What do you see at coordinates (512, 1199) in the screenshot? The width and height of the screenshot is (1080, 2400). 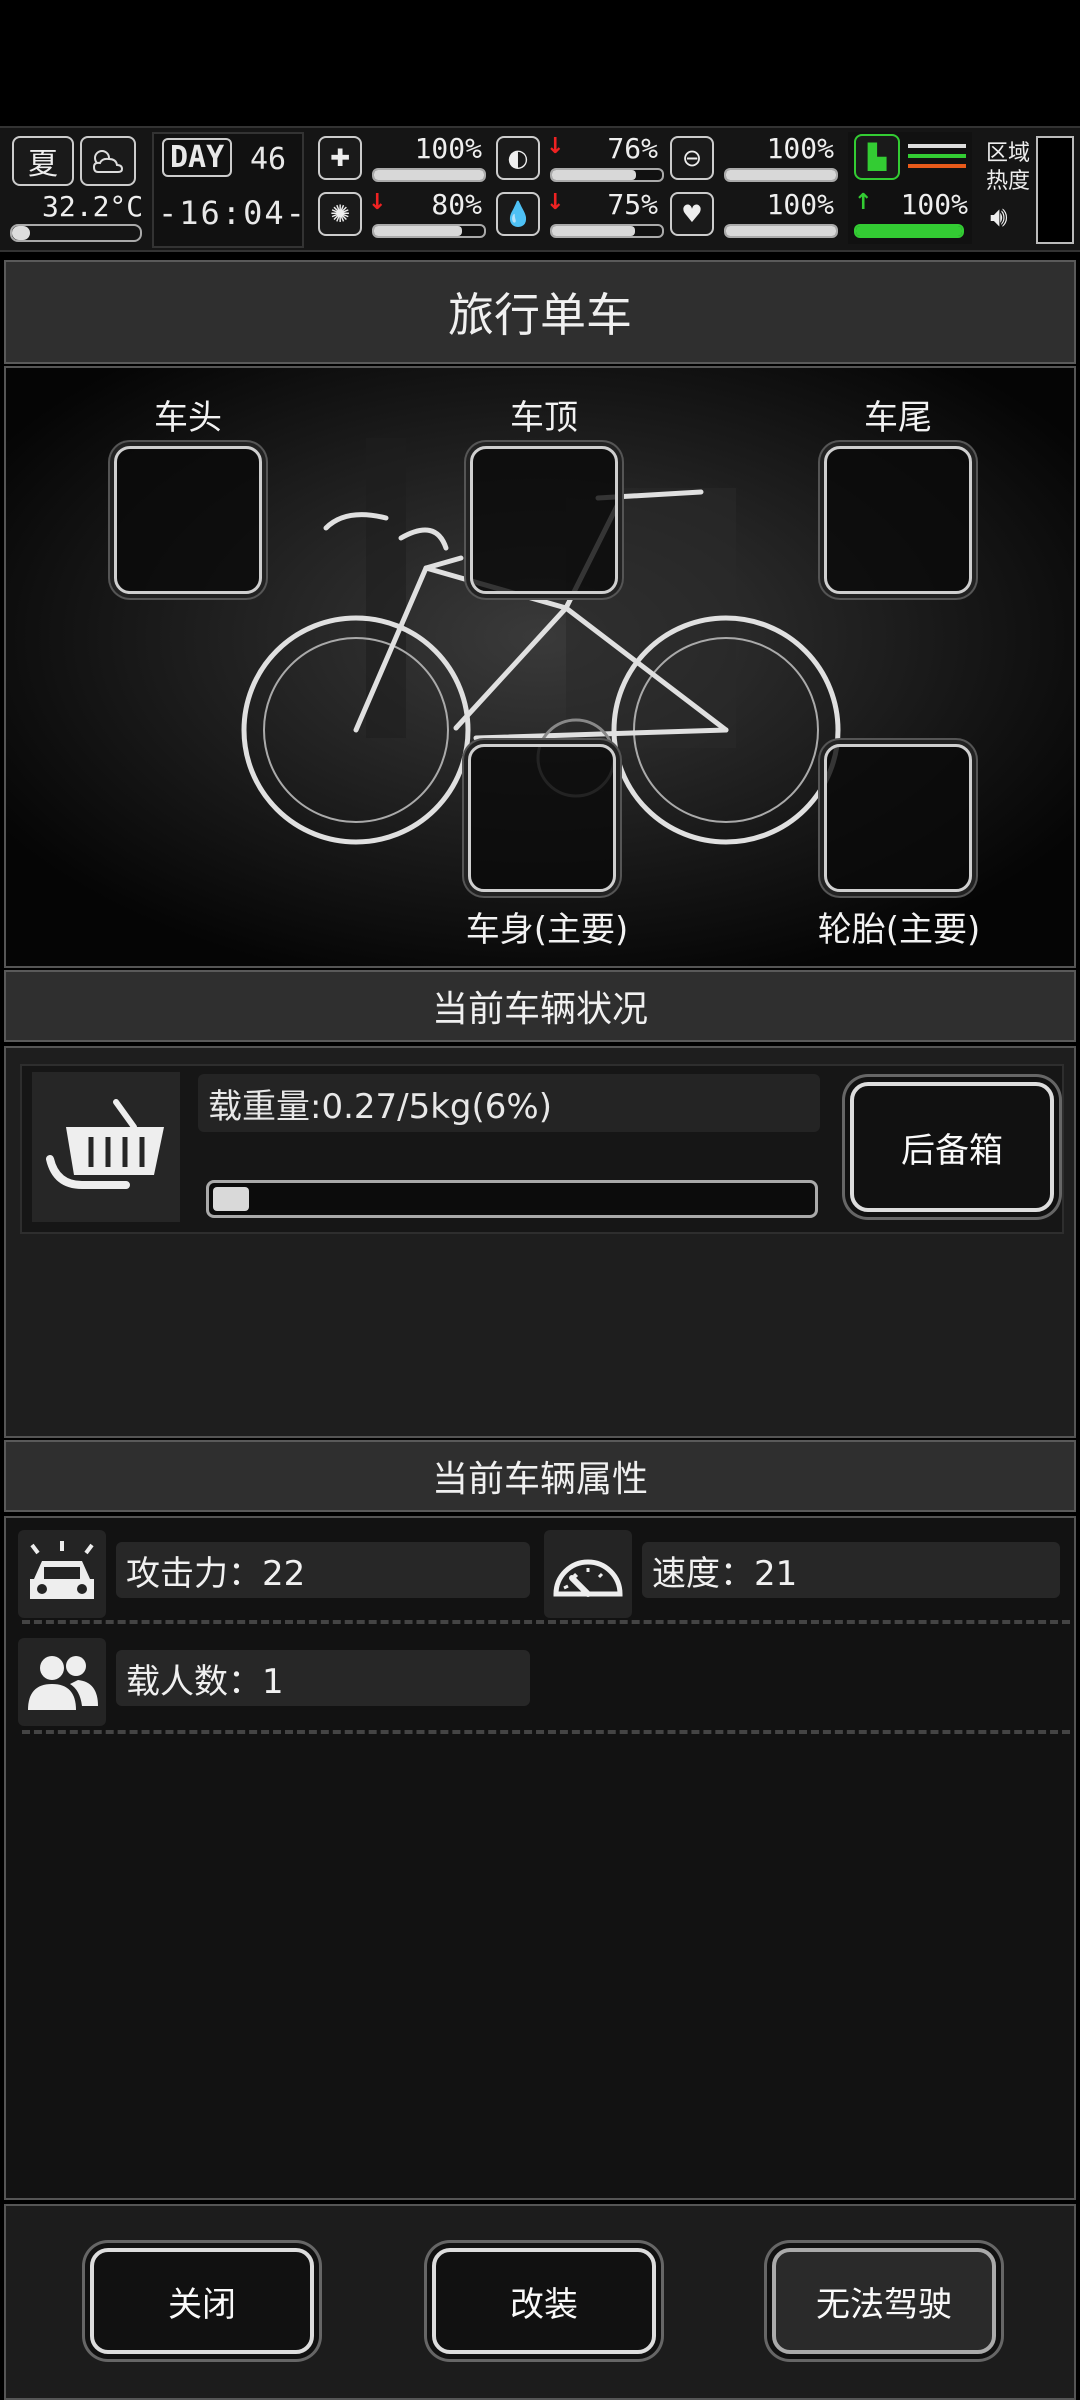 I see `load-bar` at bounding box center [512, 1199].